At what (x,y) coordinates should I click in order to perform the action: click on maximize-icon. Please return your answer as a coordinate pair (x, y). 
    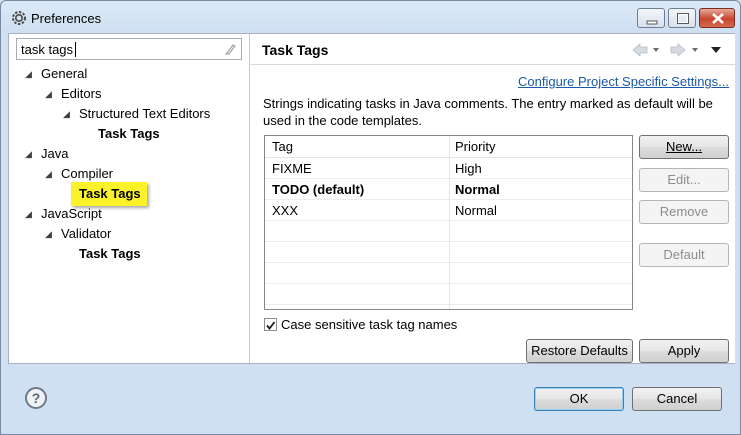
    Looking at the image, I should click on (683, 18).